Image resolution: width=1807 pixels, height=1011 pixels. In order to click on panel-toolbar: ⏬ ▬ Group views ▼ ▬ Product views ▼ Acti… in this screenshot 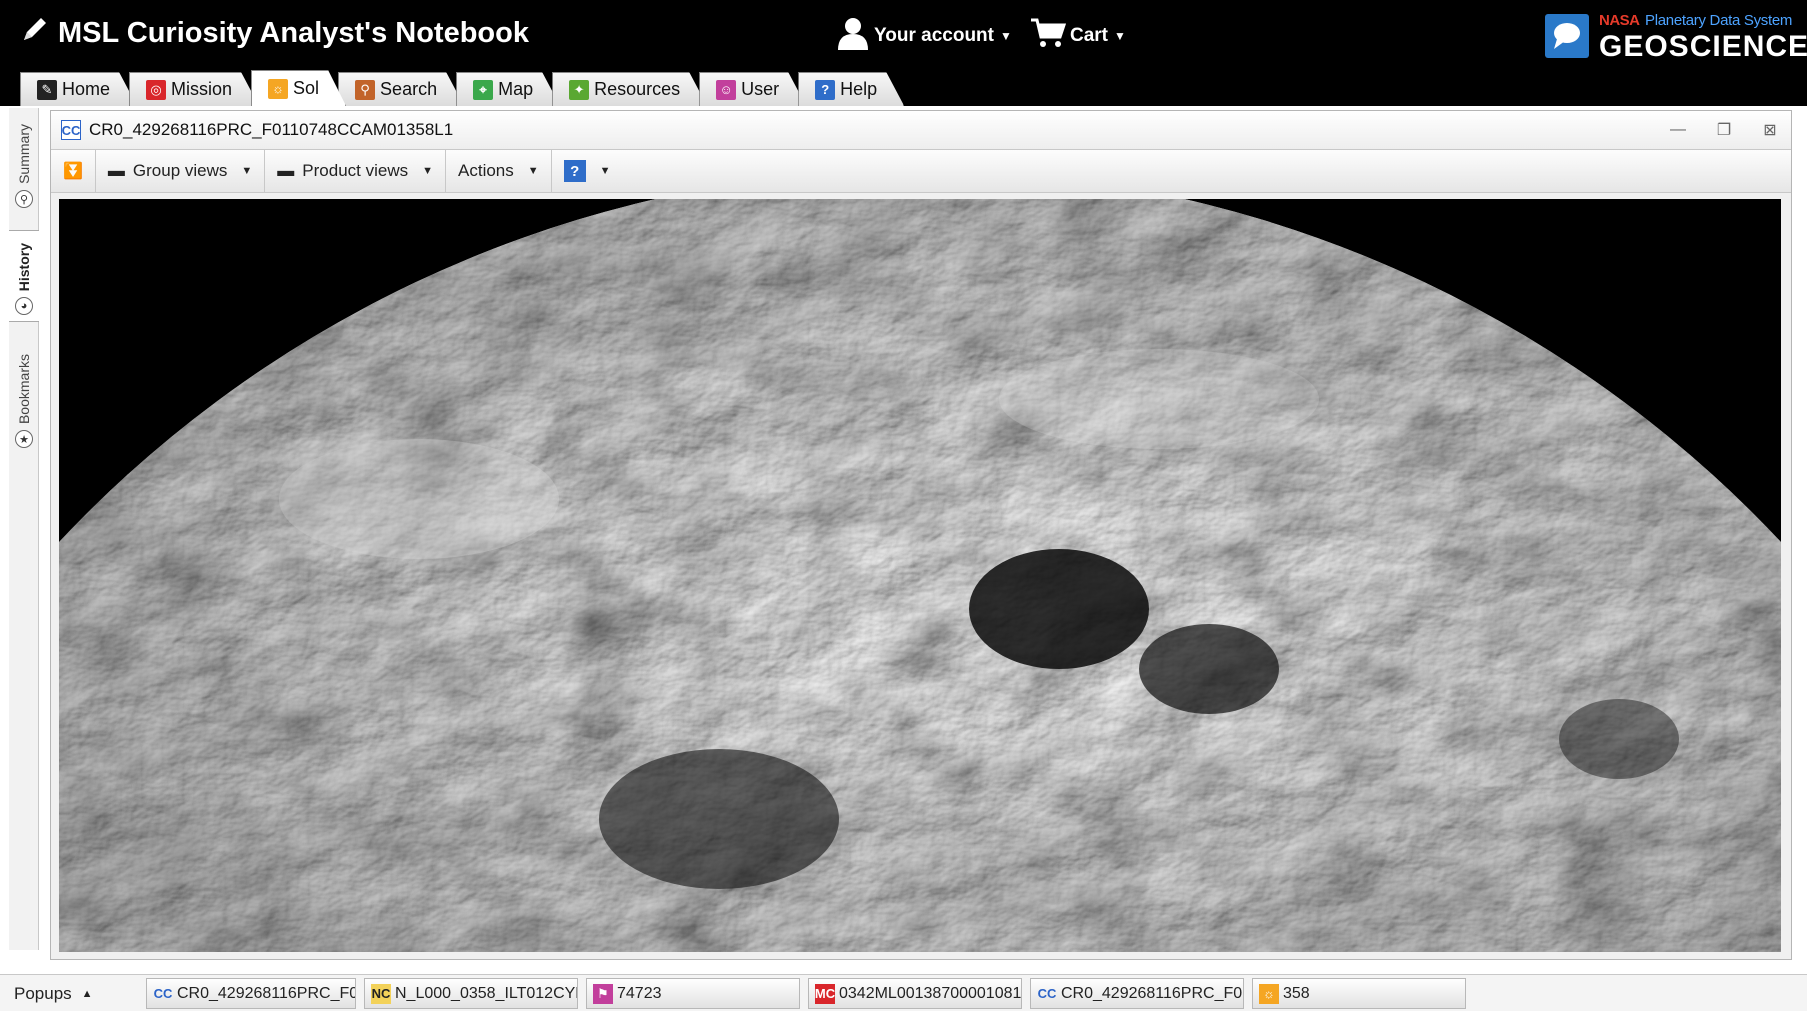, I will do `click(921, 171)`.